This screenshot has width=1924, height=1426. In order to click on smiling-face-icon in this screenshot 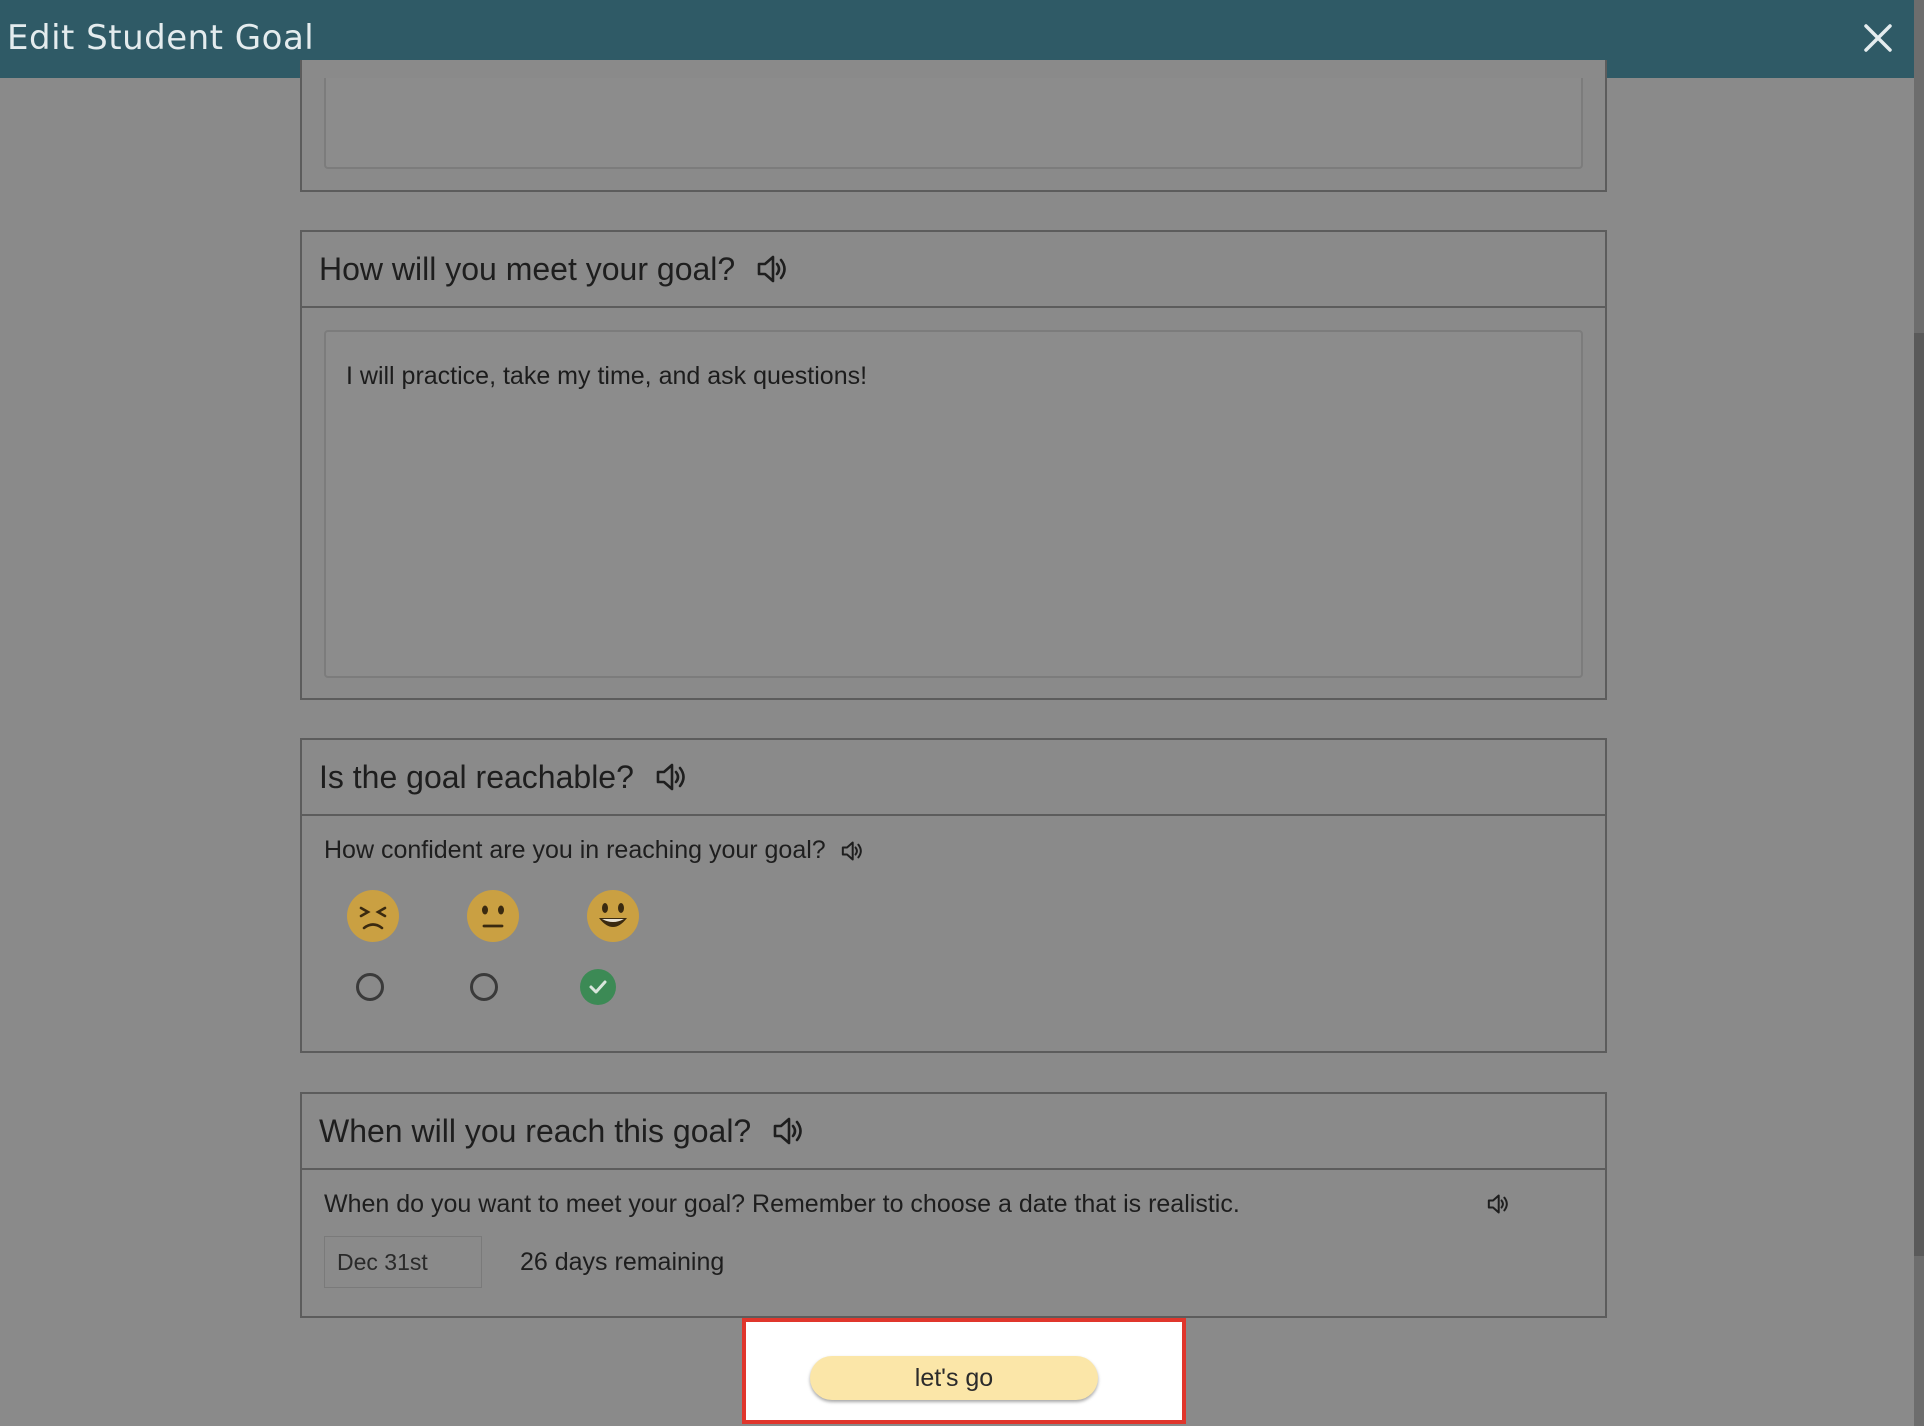, I will do `click(613, 916)`.